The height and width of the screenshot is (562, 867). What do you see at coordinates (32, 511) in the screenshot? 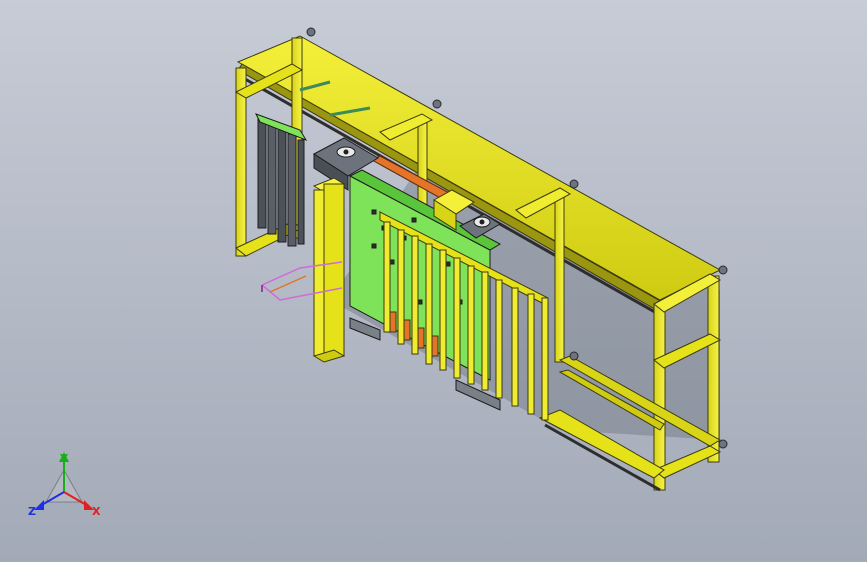
I see `z-axis-label: Z` at bounding box center [32, 511].